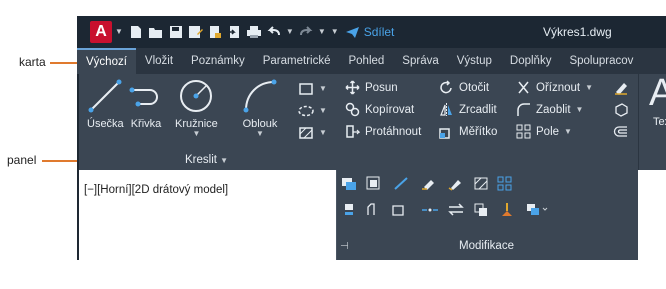 The height and width of the screenshot is (289, 666). What do you see at coordinates (429, 183) in the screenshot?
I see `break-icon` at bounding box center [429, 183].